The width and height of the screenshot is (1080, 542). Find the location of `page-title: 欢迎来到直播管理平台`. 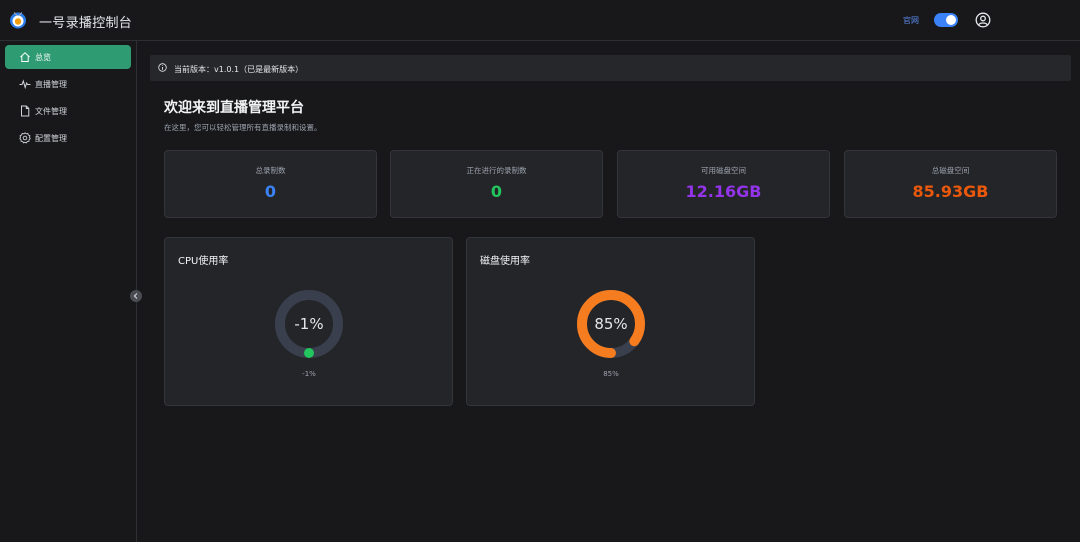

page-title: 欢迎来到直播管理平台 is located at coordinates (234, 108).